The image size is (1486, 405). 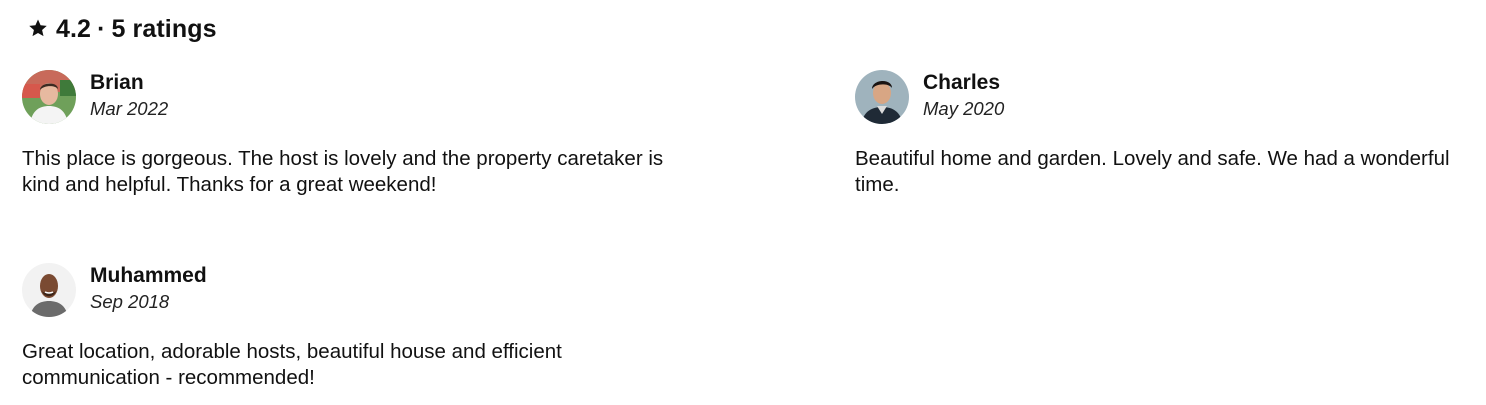 I want to click on review-date: Sep 2018, so click(x=130, y=301).